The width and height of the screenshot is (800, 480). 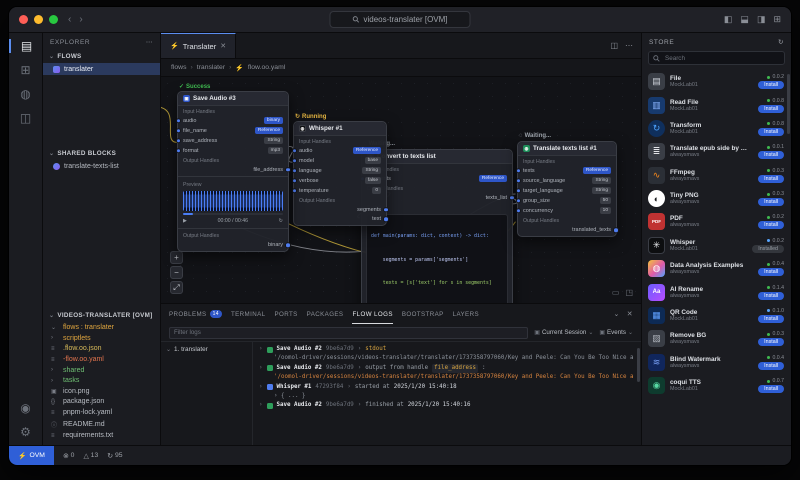 What do you see at coordinates (616, 314) in the screenshot?
I see `collapse-panel-icon: ⌄` at bounding box center [616, 314].